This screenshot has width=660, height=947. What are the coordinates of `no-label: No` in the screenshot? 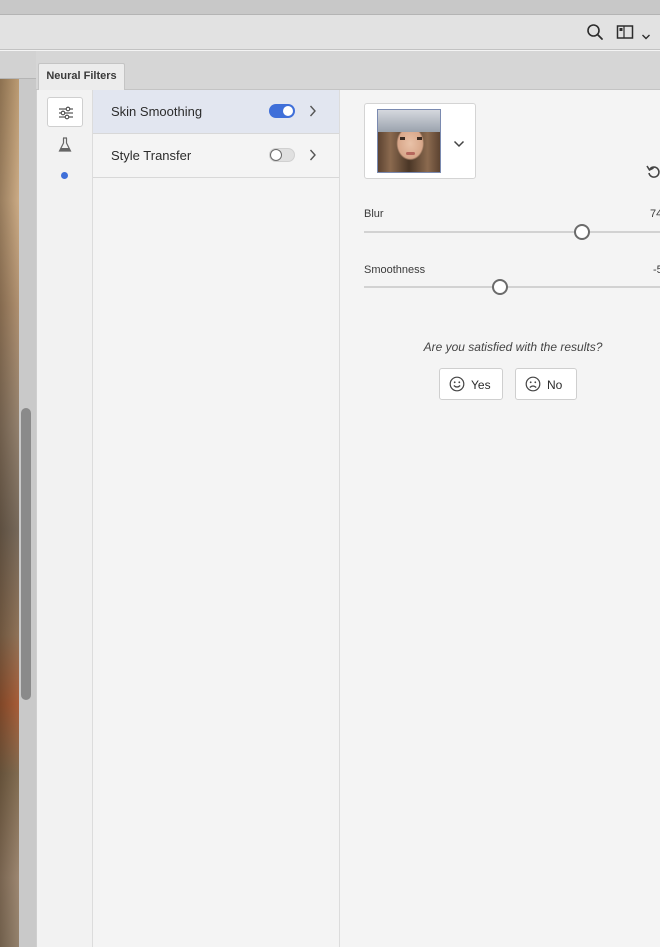 It's located at (555, 385).